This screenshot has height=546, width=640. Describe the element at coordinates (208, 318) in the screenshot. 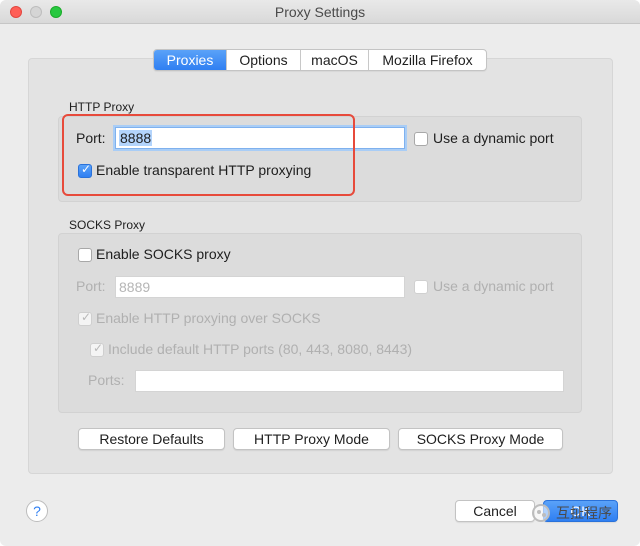

I see `http-over-socks-label: Enable HTTP proxying over SOCKS` at that location.